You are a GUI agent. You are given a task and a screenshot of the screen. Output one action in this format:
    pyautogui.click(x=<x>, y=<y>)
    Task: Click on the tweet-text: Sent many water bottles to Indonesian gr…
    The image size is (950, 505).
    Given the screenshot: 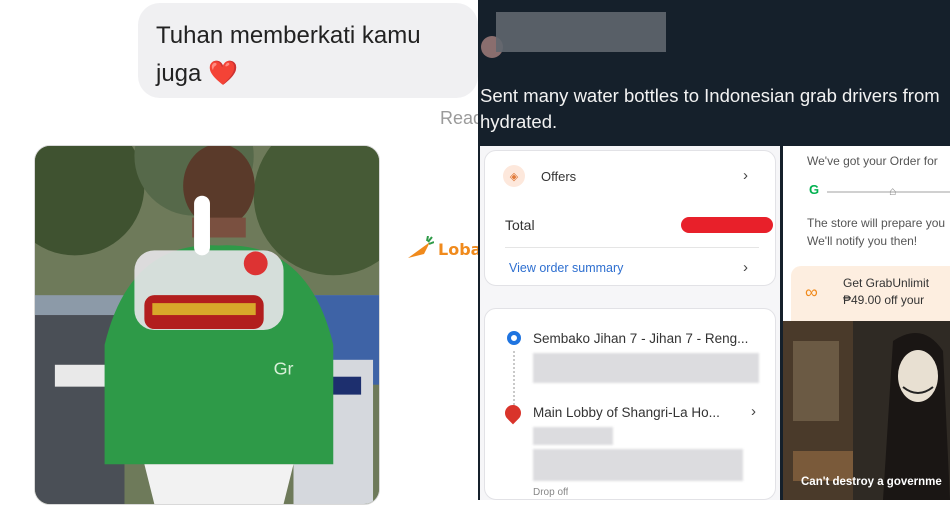 What is the action you would take?
    pyautogui.click(x=710, y=108)
    